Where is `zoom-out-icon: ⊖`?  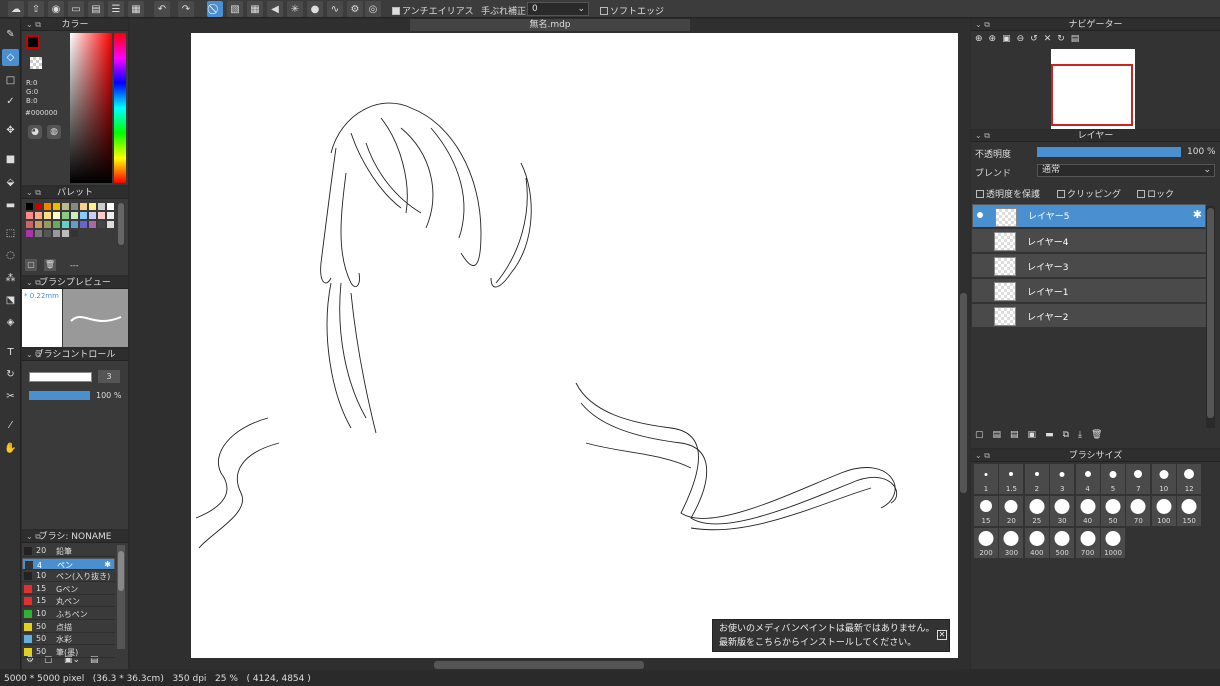
zoom-out-icon: ⊖ is located at coordinates (1024, 39).